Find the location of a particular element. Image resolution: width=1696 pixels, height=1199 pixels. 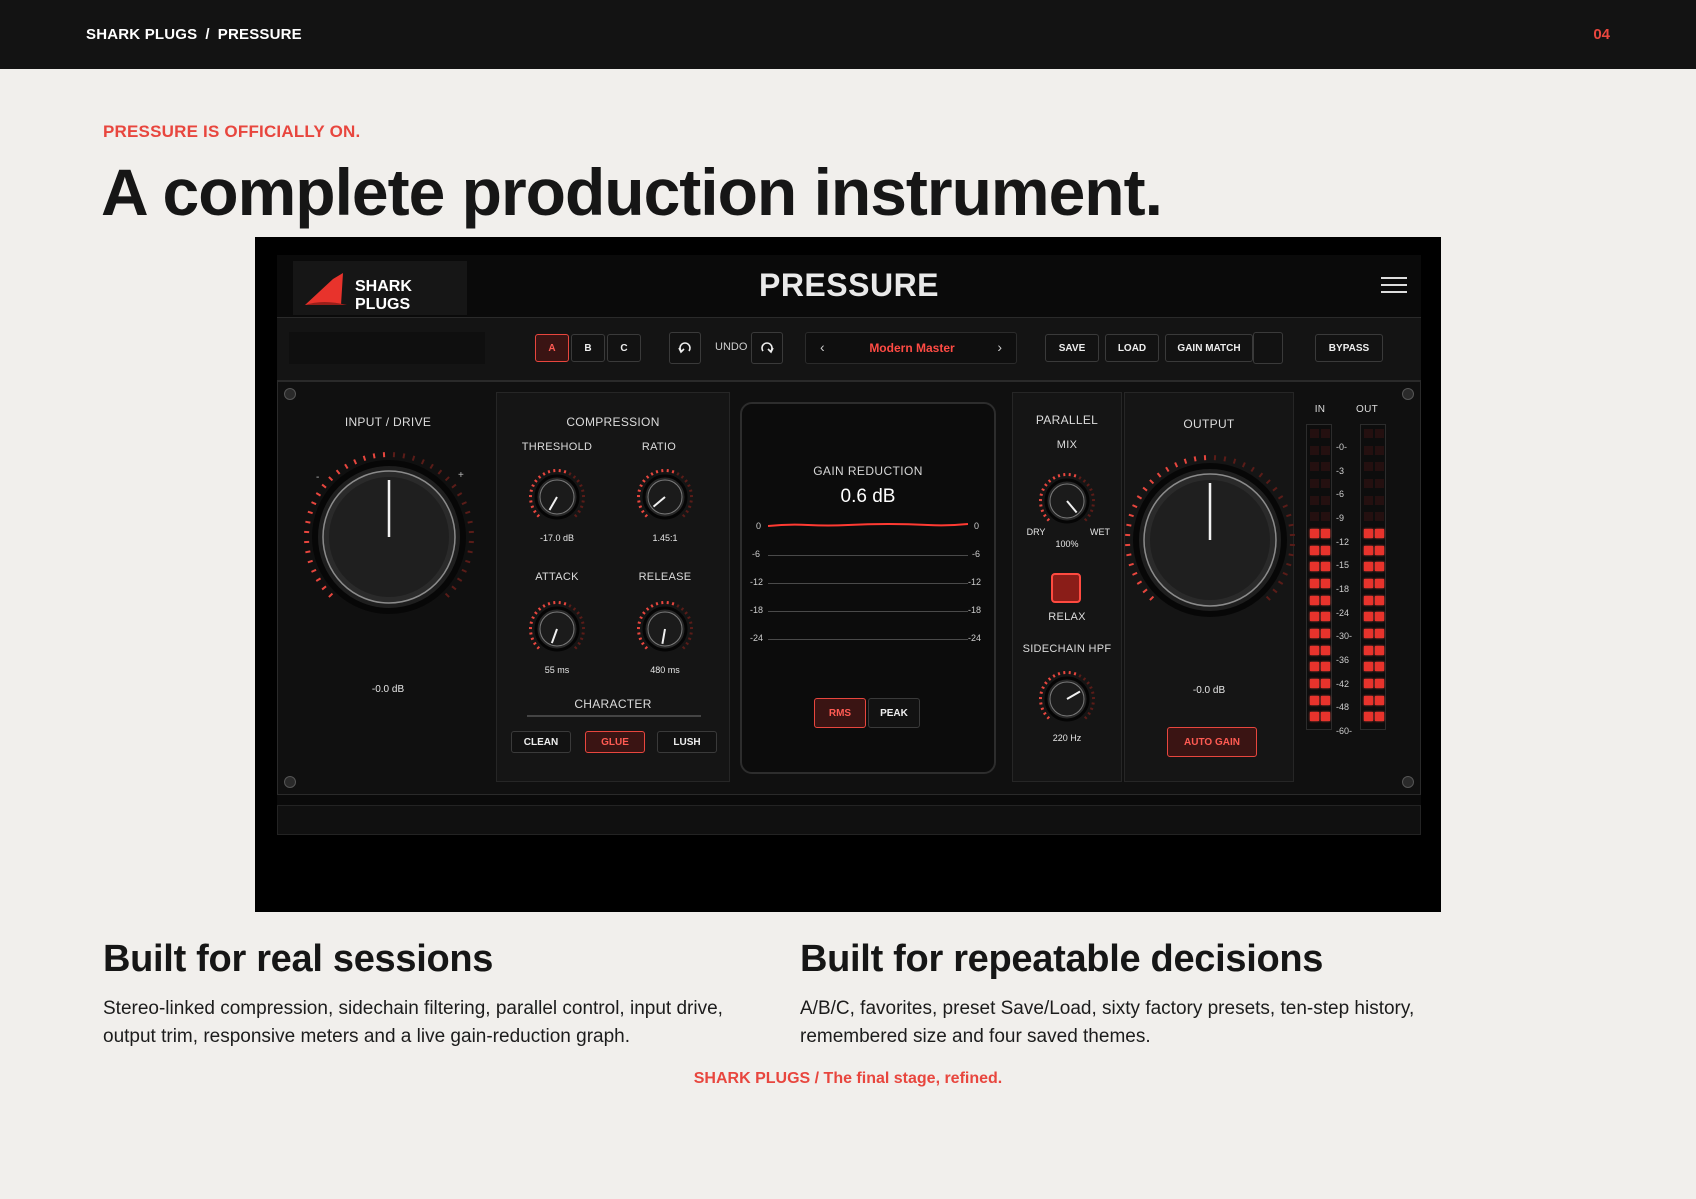

gain-match-toggle is located at coordinates (1268, 348).